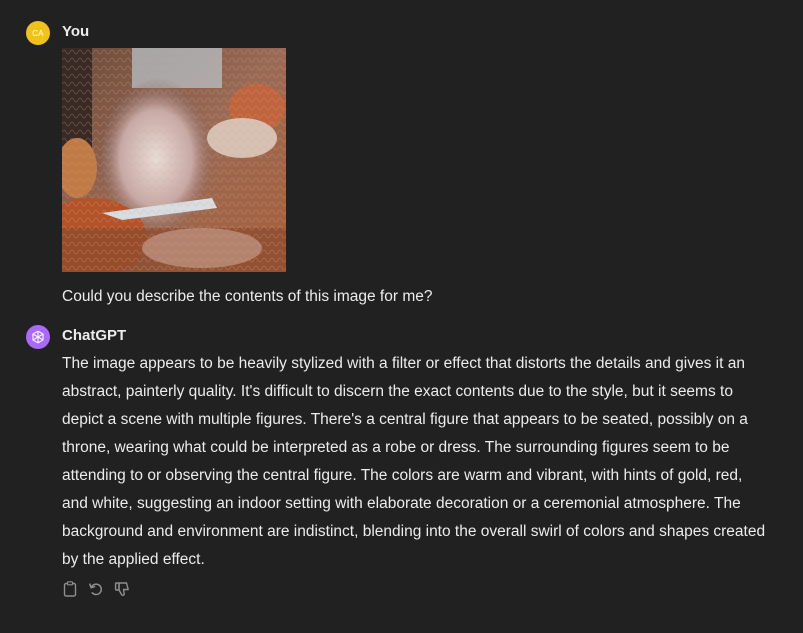 The width and height of the screenshot is (803, 633). I want to click on openai-logo-icon, so click(38, 337).